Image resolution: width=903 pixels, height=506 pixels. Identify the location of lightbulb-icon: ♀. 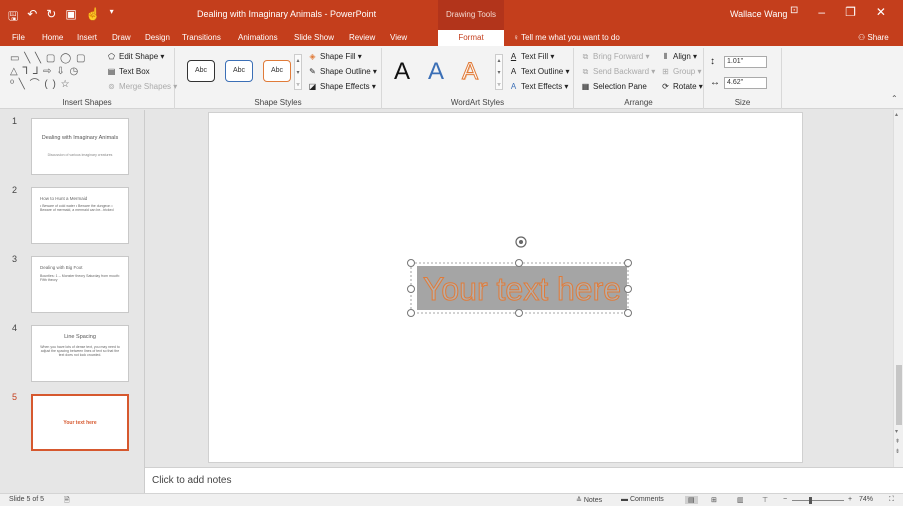
(516, 37).